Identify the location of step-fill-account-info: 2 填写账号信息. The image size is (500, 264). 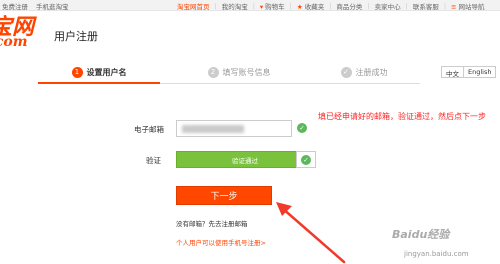
(239, 72).